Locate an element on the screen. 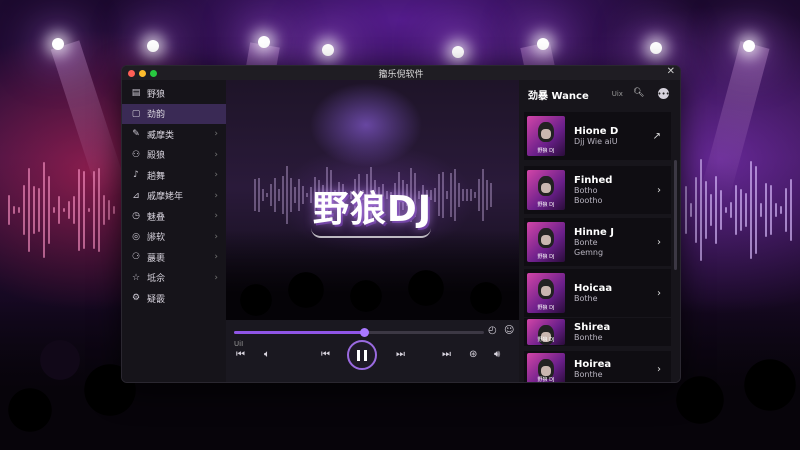  time-label: UiI is located at coordinates (239, 344).